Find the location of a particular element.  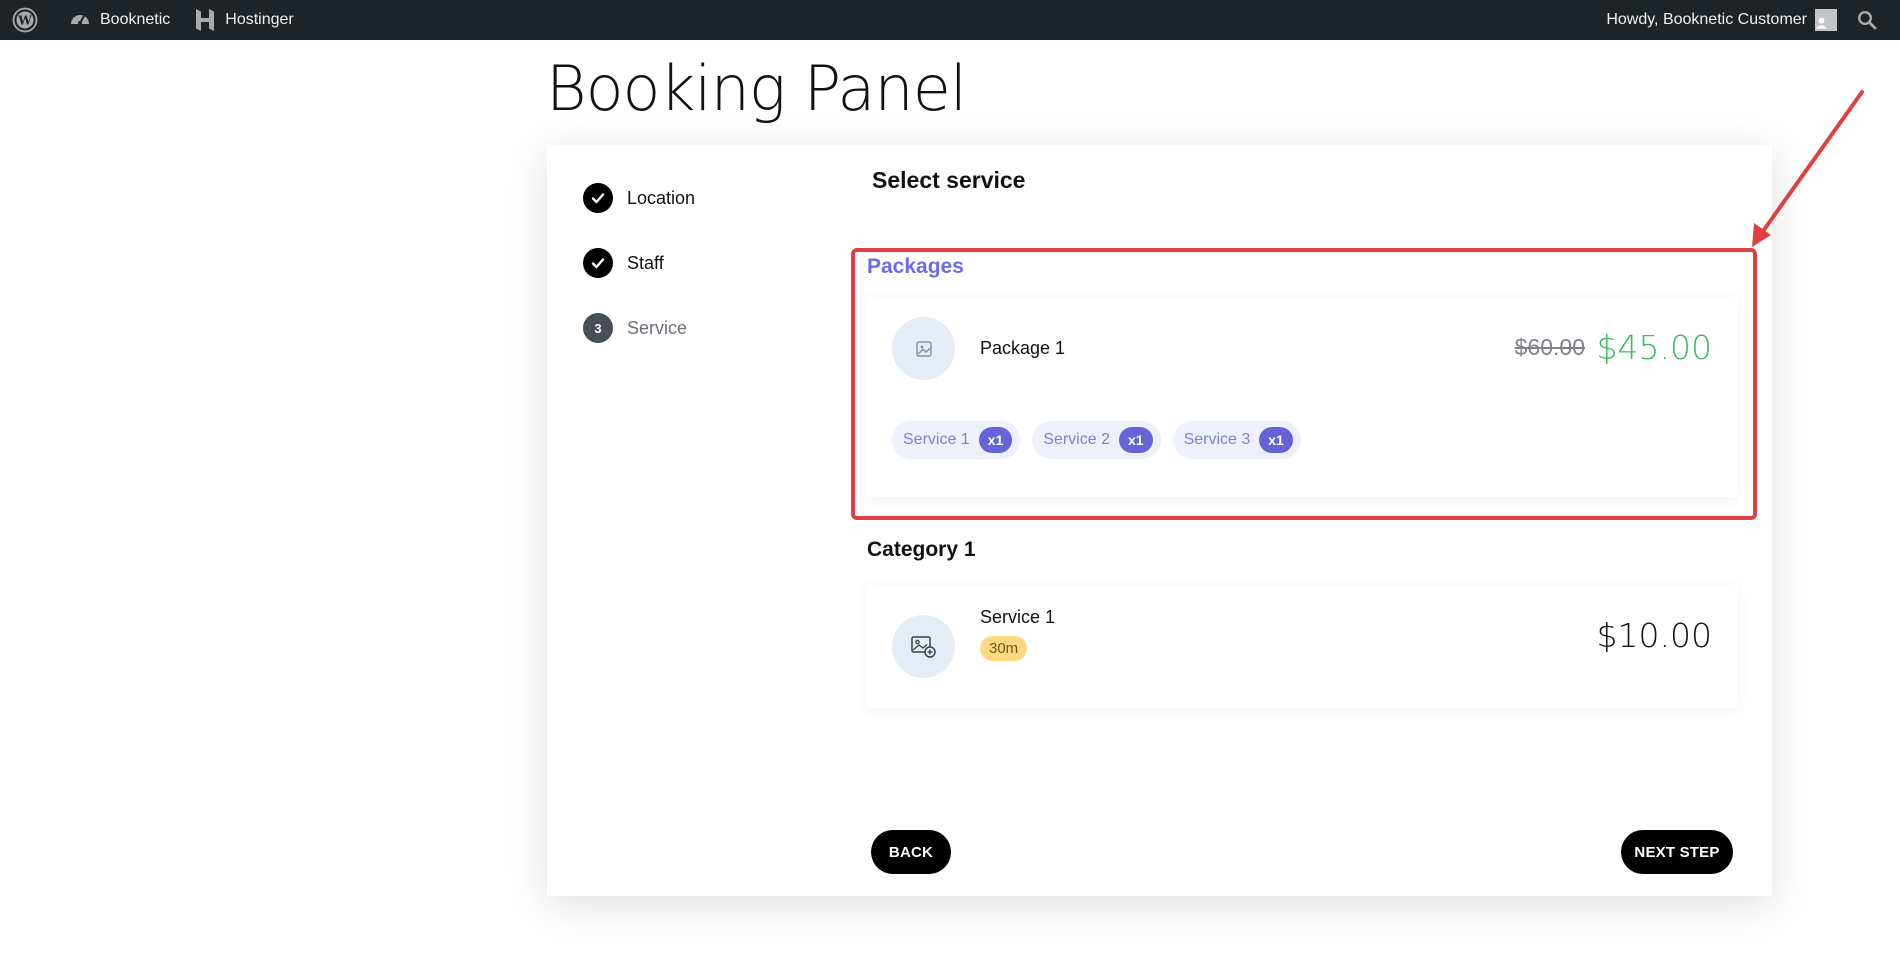

avatar is located at coordinates (1826, 20).